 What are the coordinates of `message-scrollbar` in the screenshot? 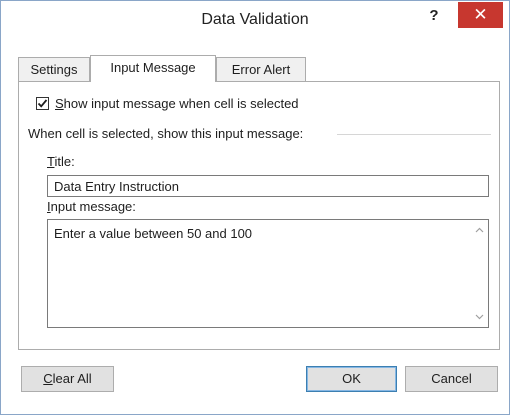 It's located at (479, 273).